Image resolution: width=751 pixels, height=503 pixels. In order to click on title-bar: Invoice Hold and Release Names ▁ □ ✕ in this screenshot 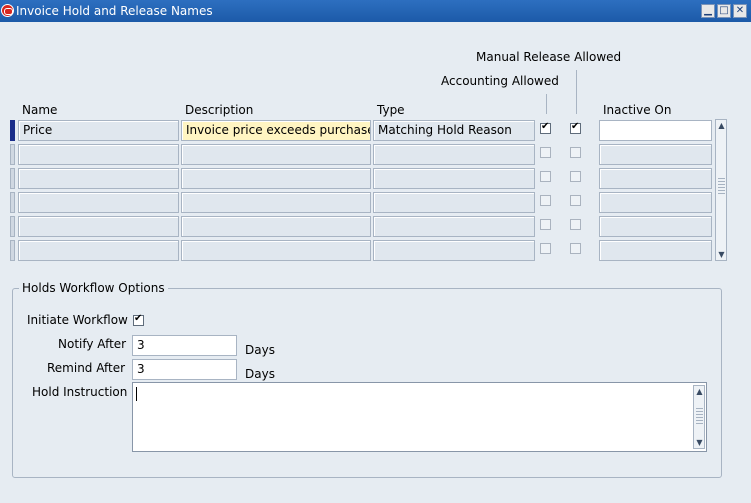, I will do `click(375, 11)`.